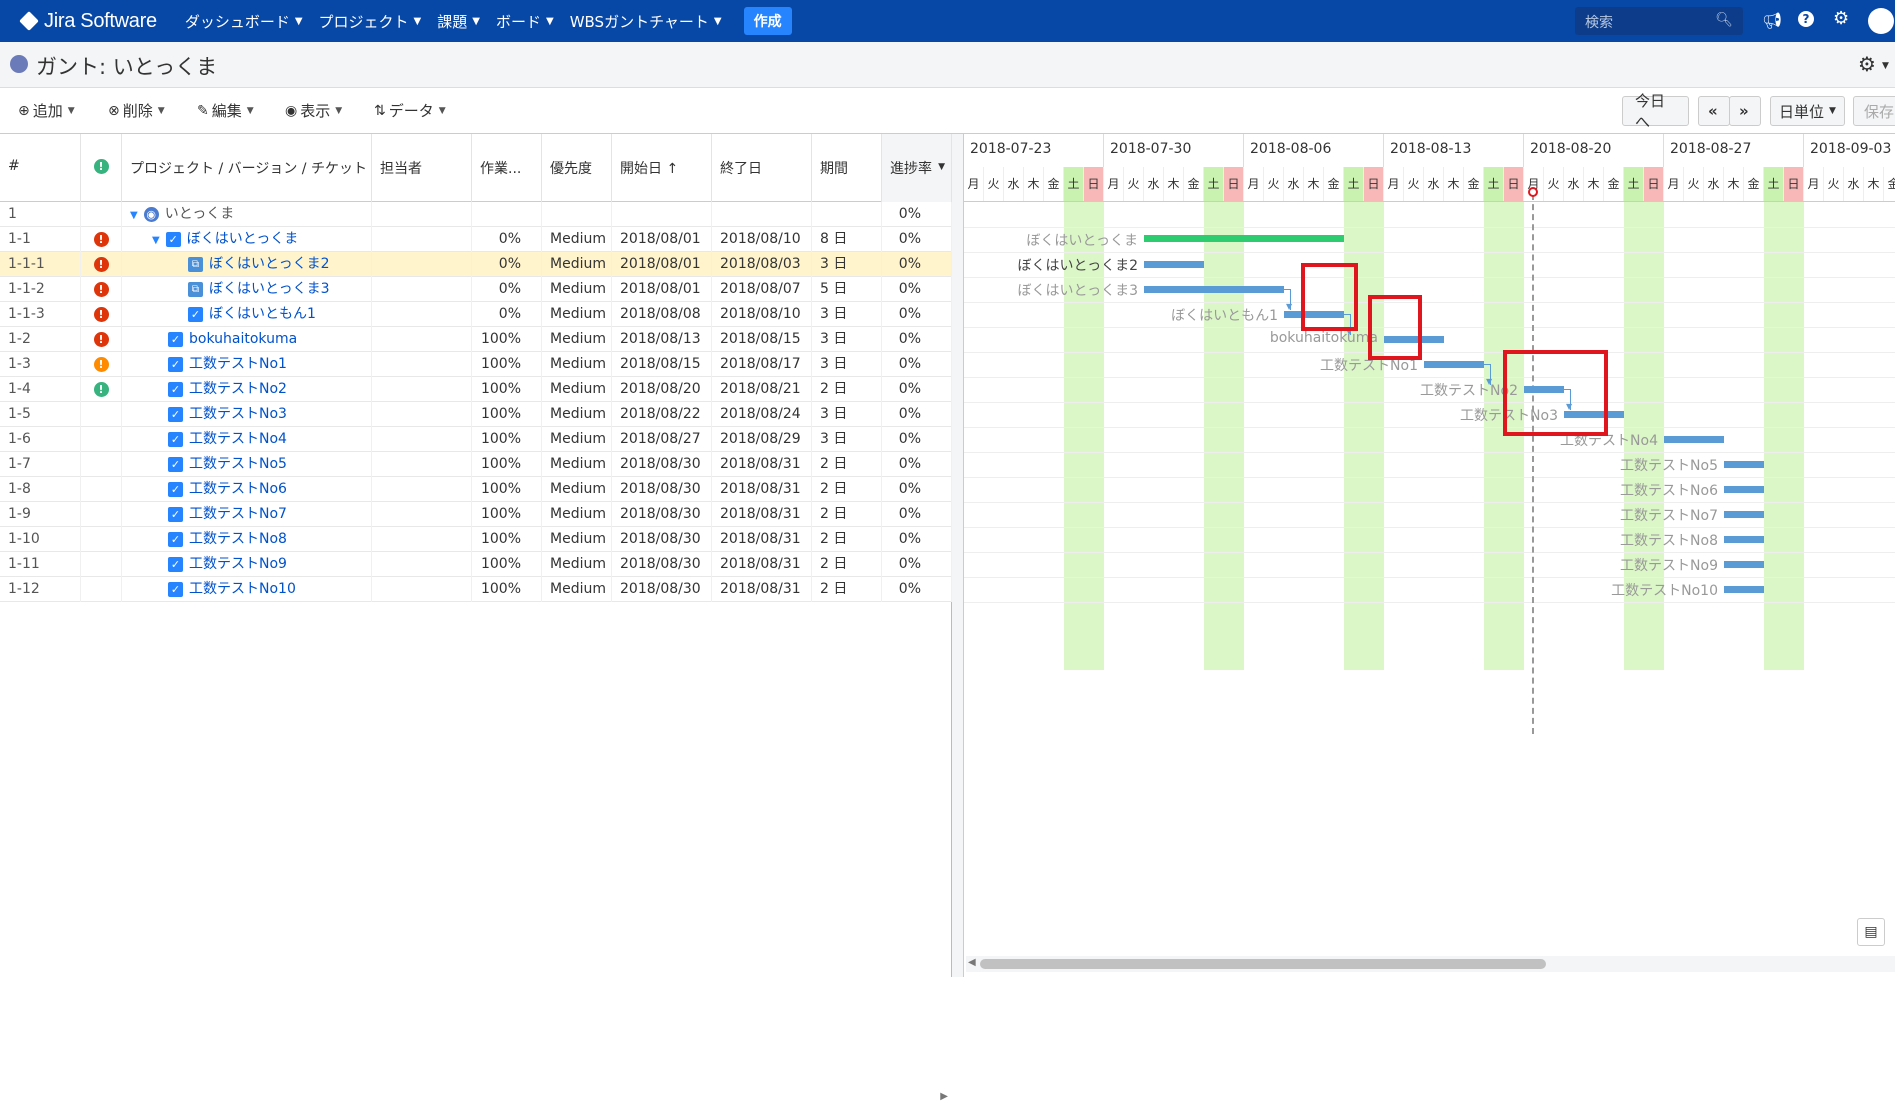 Image resolution: width=1895 pixels, height=1106 pixels. Describe the element at coordinates (1669, 466) in the screenshot. I see `bar-label: 工数テストNo5` at that location.